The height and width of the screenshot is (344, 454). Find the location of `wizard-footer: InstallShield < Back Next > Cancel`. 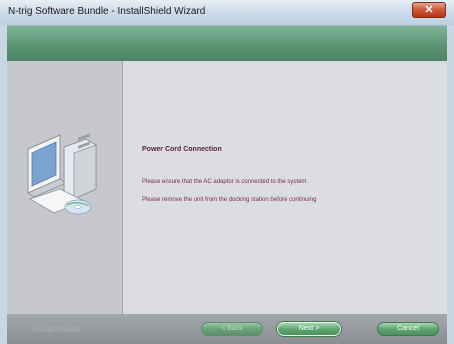

wizard-footer: InstallShield < Back Next > Cancel is located at coordinates (227, 329).